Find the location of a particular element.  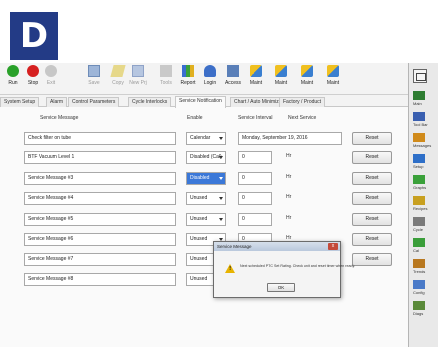

service-message-field: Service Message #8 is located at coordinates (100, 279).